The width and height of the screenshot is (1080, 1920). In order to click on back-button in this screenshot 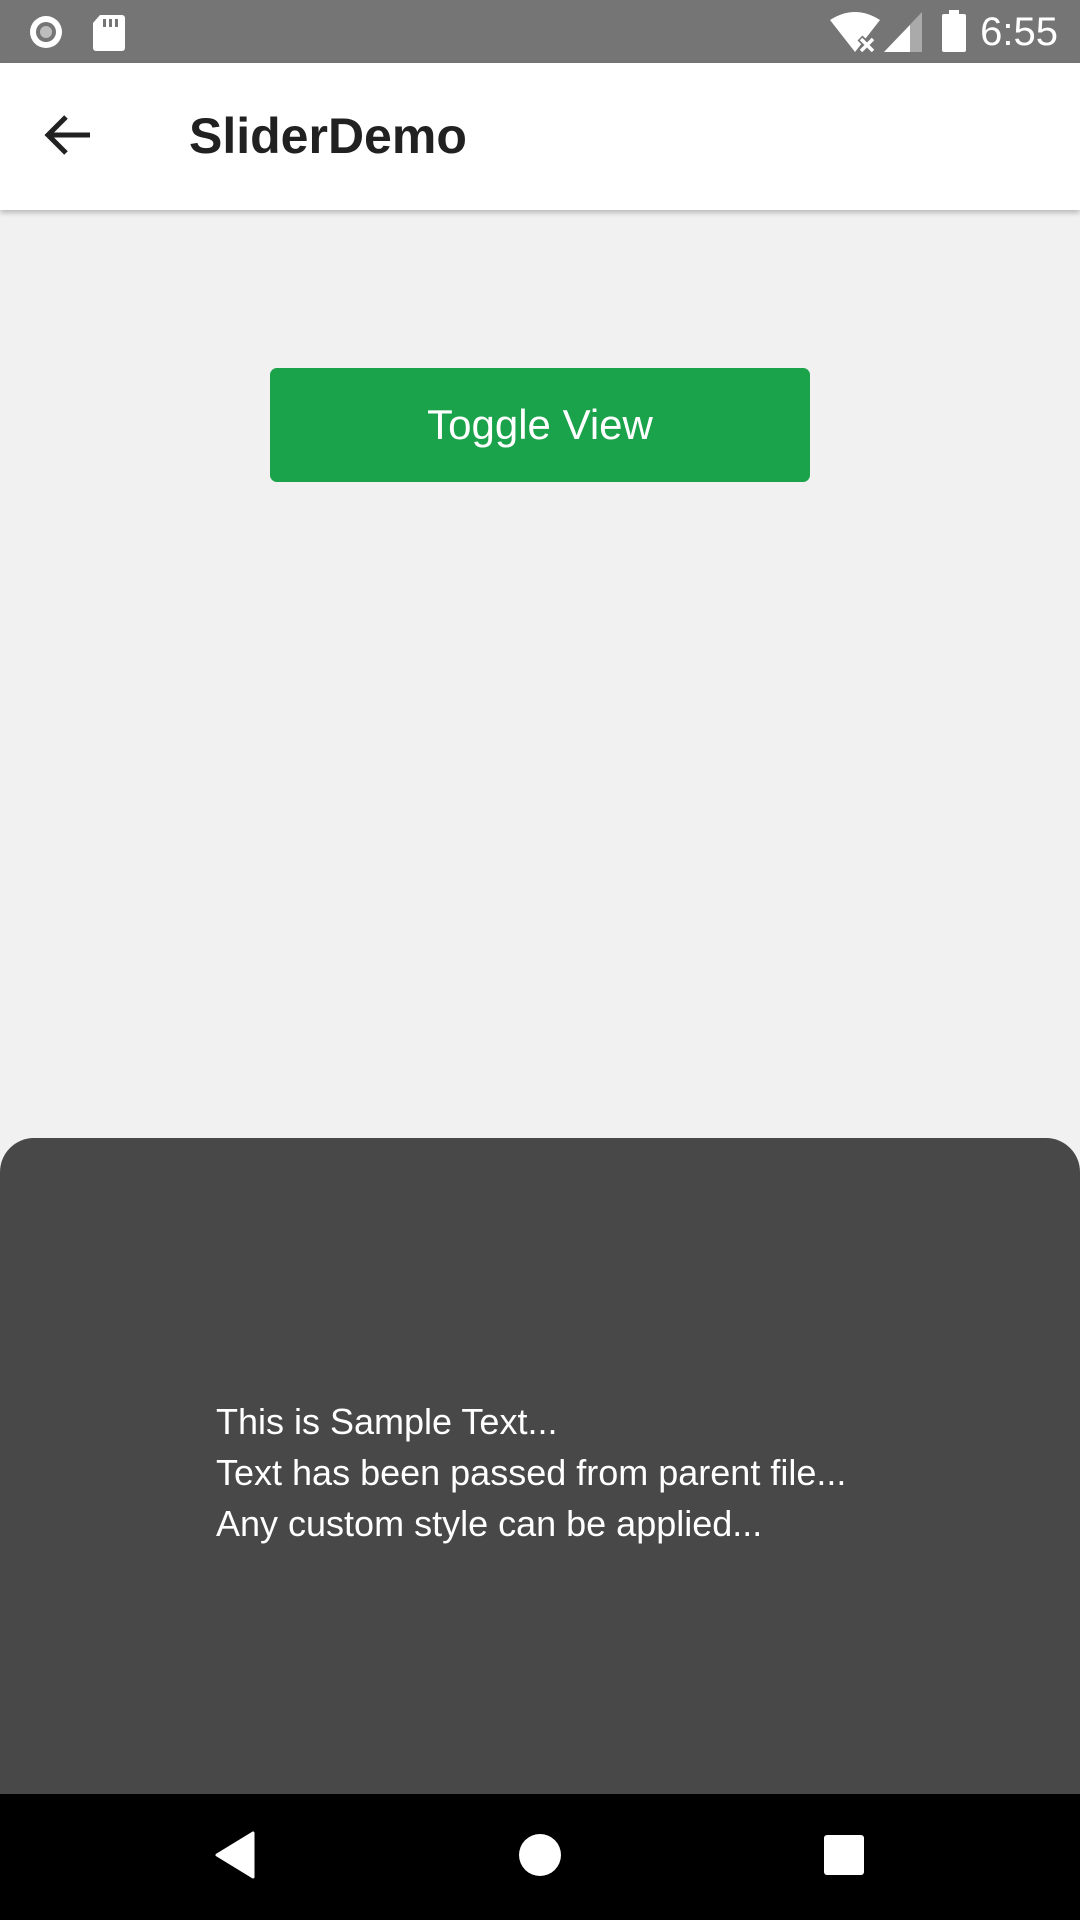, I will do `click(68, 137)`.